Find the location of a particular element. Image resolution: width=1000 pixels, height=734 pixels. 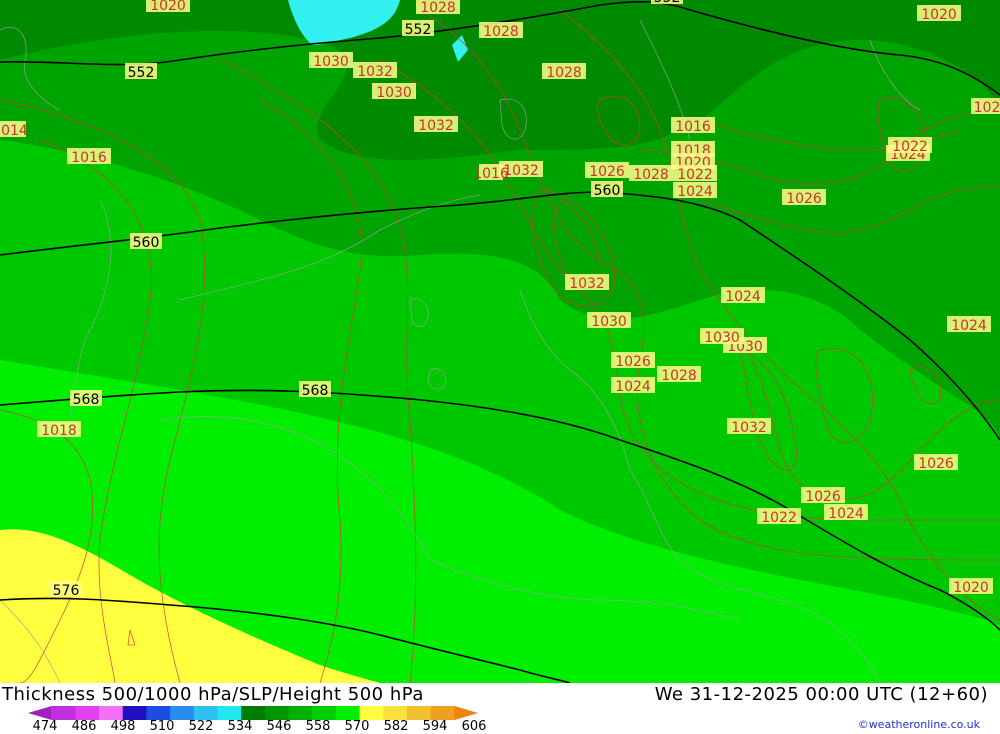

scale-tick-label: 534 is located at coordinates (240, 726).